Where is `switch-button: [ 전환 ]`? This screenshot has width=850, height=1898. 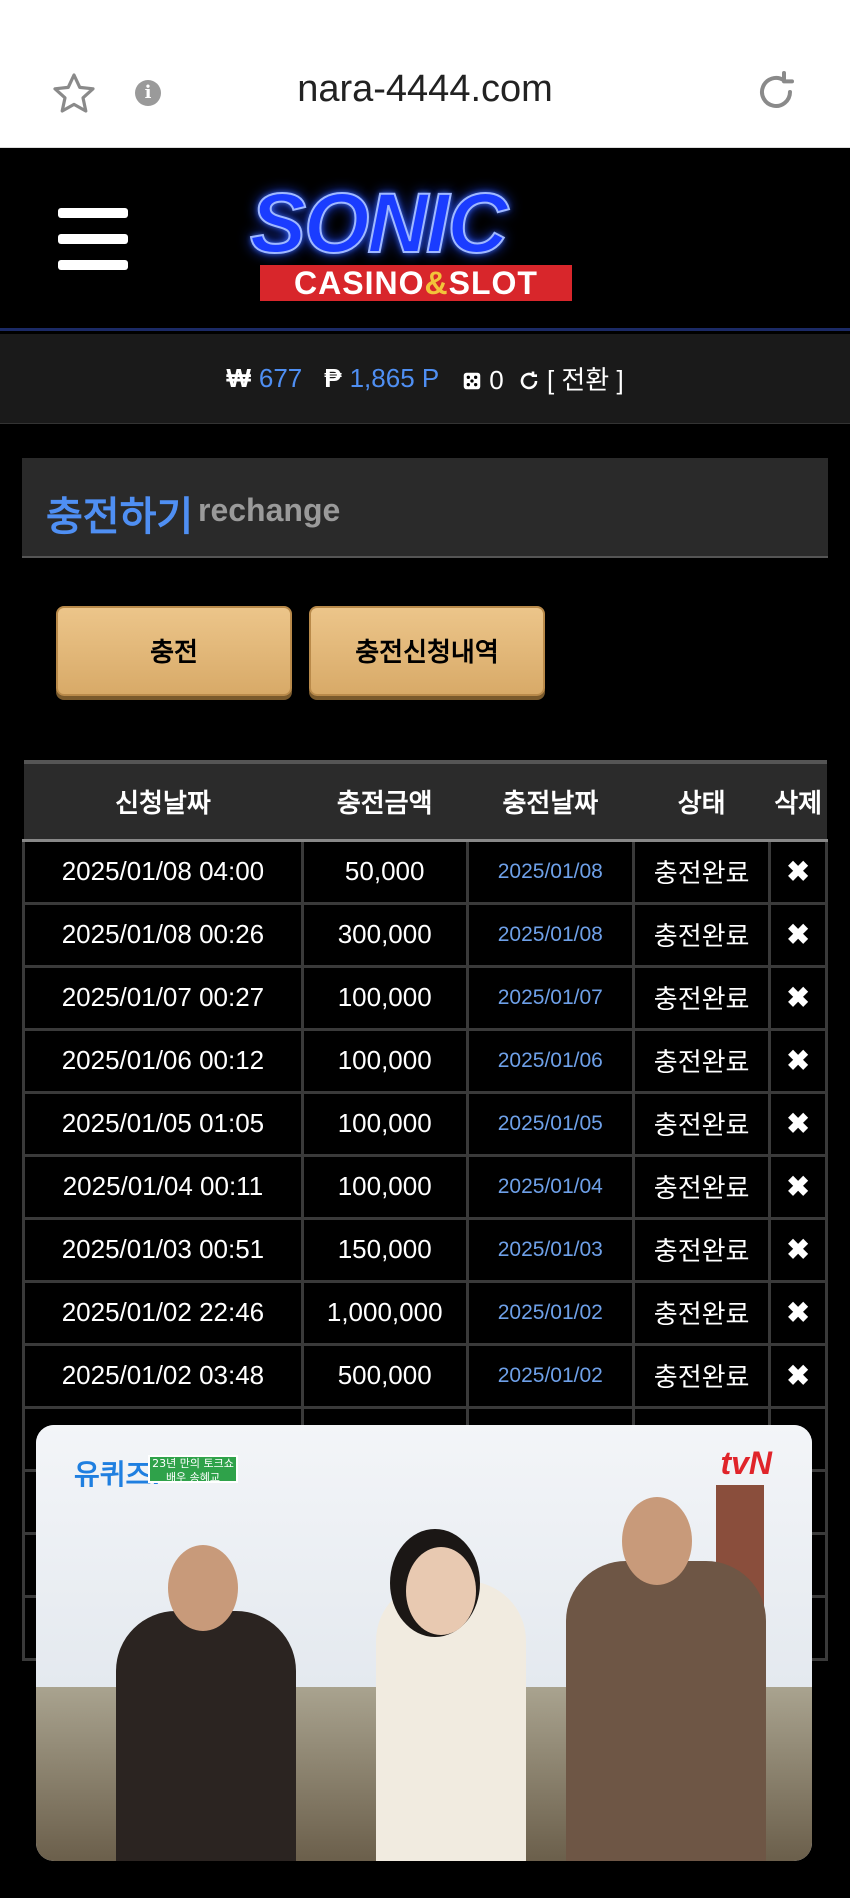
switch-button: [ 전환 ] is located at coordinates (585, 380).